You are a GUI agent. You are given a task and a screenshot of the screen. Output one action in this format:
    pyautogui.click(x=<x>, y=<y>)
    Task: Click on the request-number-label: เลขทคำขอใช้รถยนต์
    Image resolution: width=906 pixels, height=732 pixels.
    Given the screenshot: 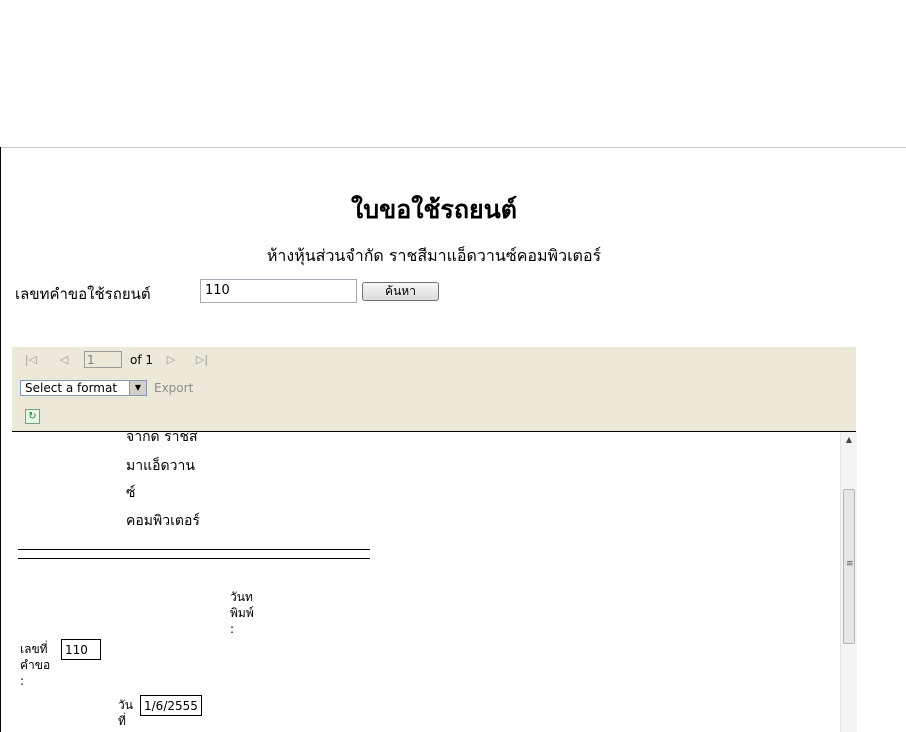 What is the action you would take?
    pyautogui.click(x=83, y=294)
    